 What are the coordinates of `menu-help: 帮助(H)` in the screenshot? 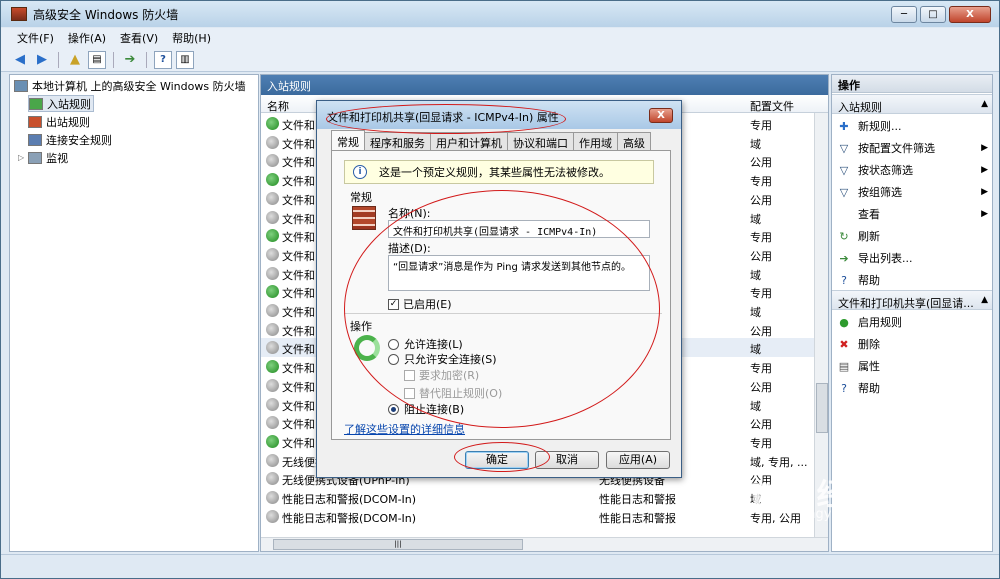 It's located at (191, 38).